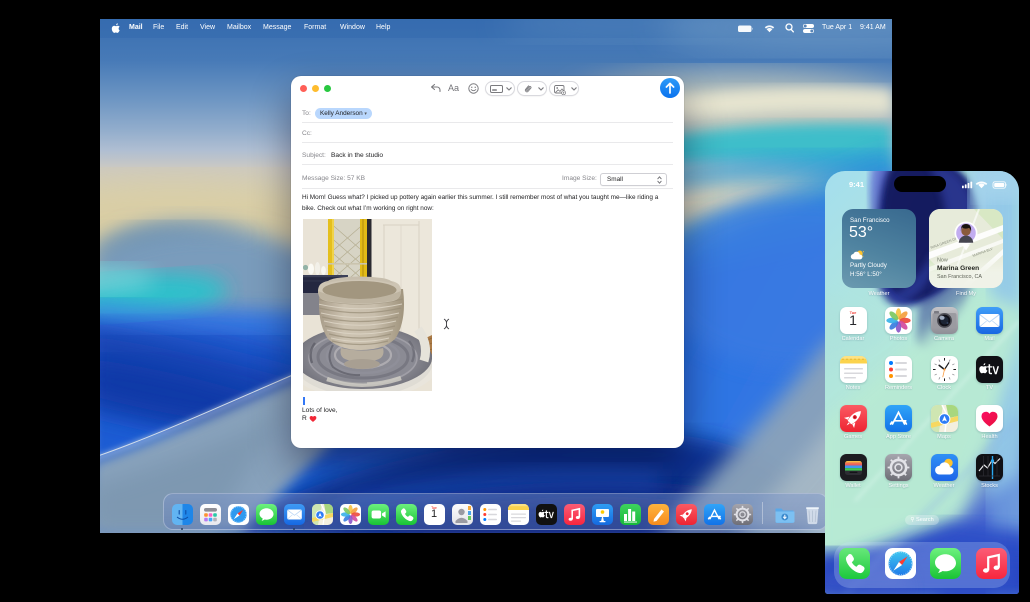 The image size is (1030, 602). Describe the element at coordinates (958, 268) in the screenshot. I see `svg-text: Marina Green` at that location.